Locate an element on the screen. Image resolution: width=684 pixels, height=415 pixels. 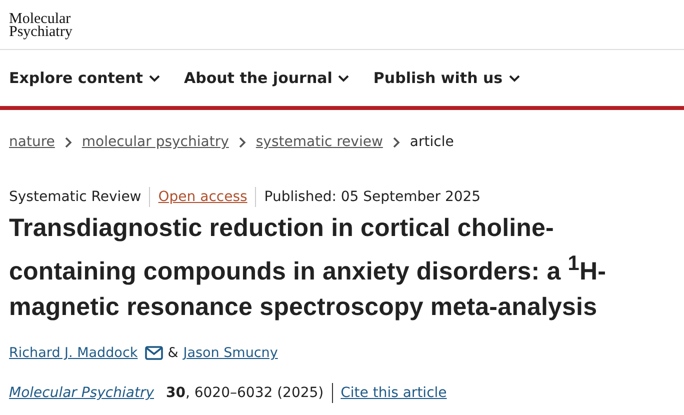
breadcrumb-link: molecular psychiatry is located at coordinates (155, 142).